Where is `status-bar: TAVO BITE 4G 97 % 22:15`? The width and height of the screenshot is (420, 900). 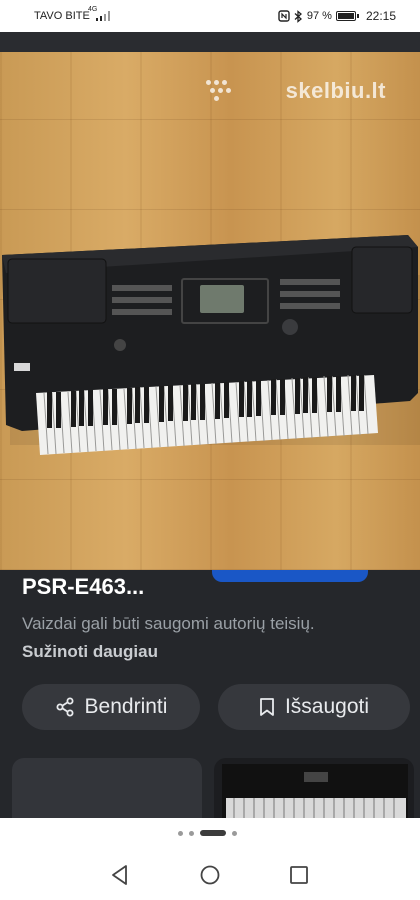
status-bar: TAVO BITE 4G 97 % 22:15 is located at coordinates (210, 16).